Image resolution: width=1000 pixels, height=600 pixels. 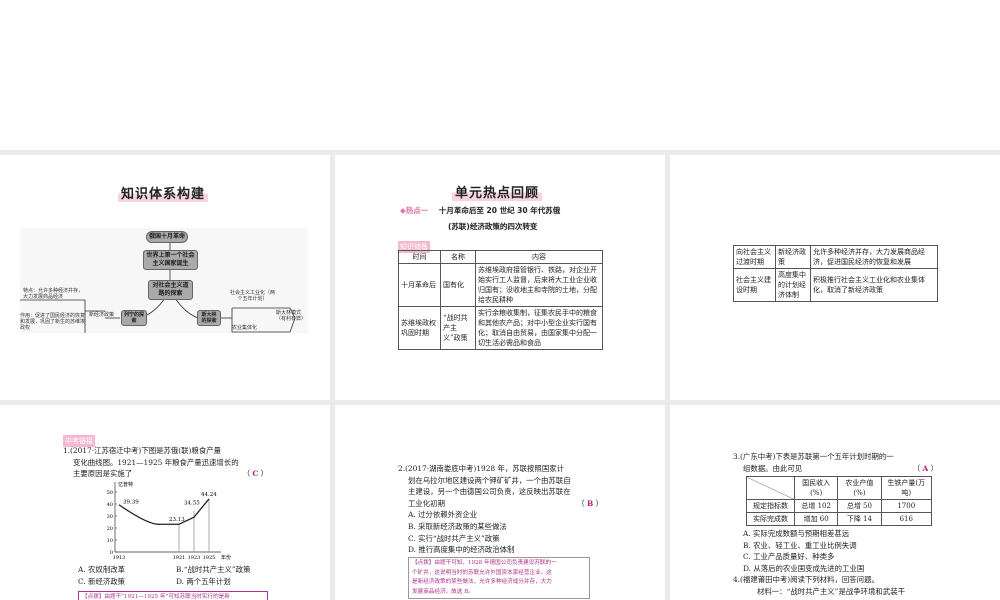 I want to click on answer: C, so click(x=255, y=474).